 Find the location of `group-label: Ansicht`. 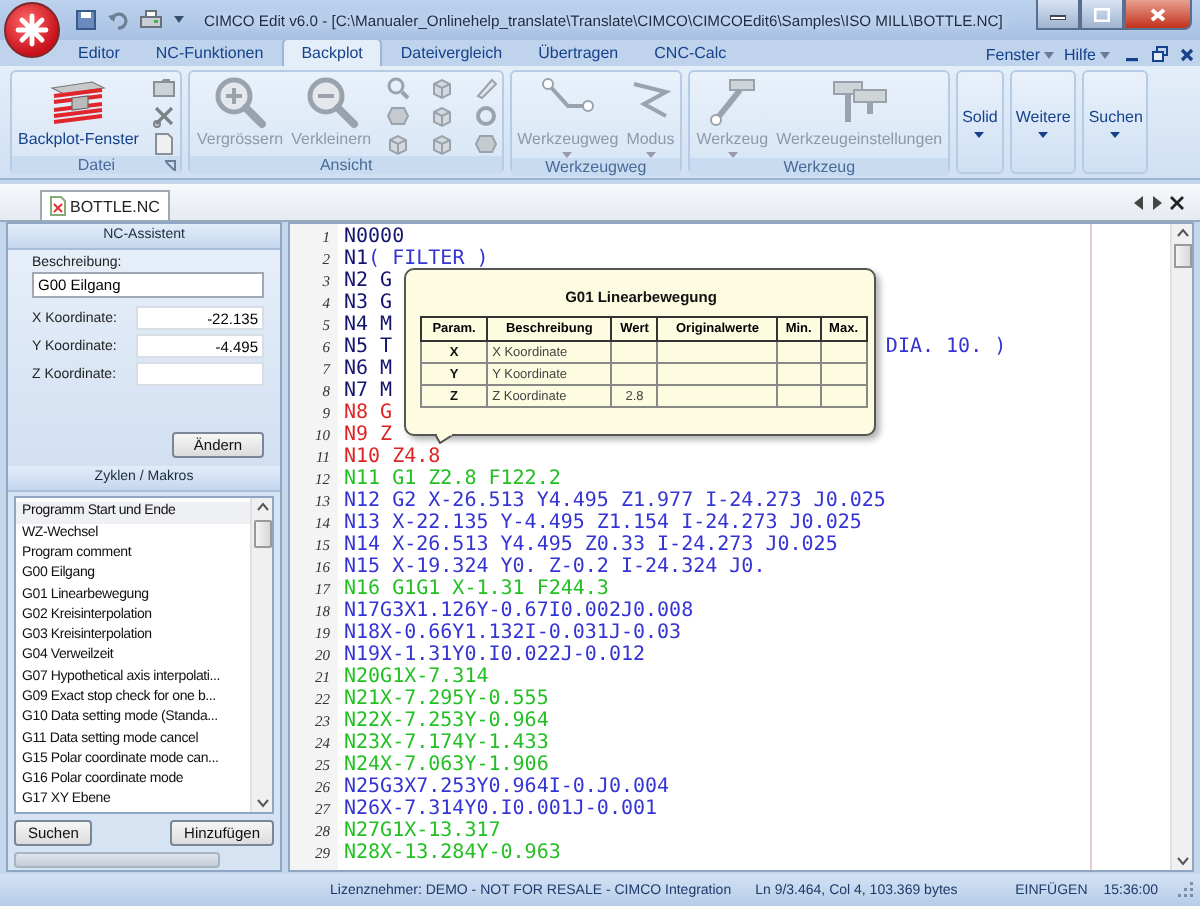

group-label: Ansicht is located at coordinates (346, 165).